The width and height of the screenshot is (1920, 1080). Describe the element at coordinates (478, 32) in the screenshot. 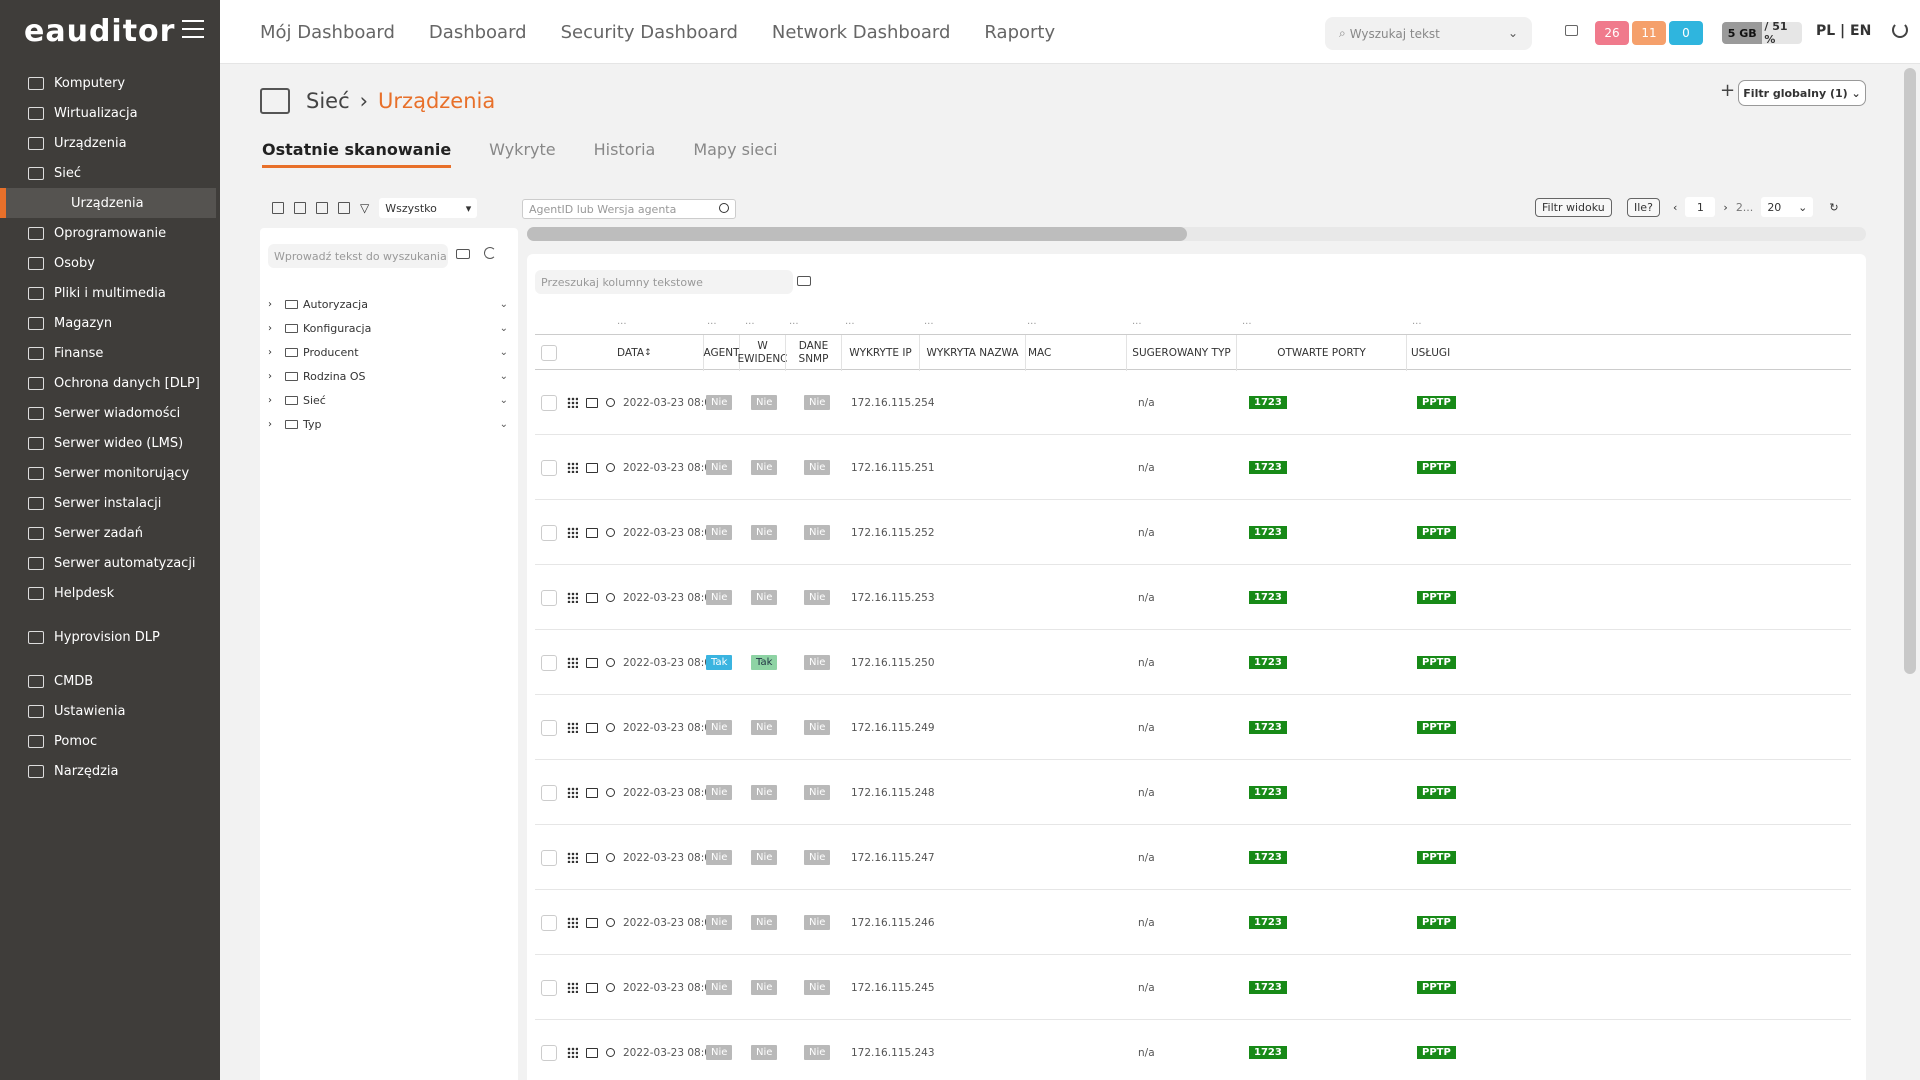

I see `topnav-link-1: Dashboard` at that location.